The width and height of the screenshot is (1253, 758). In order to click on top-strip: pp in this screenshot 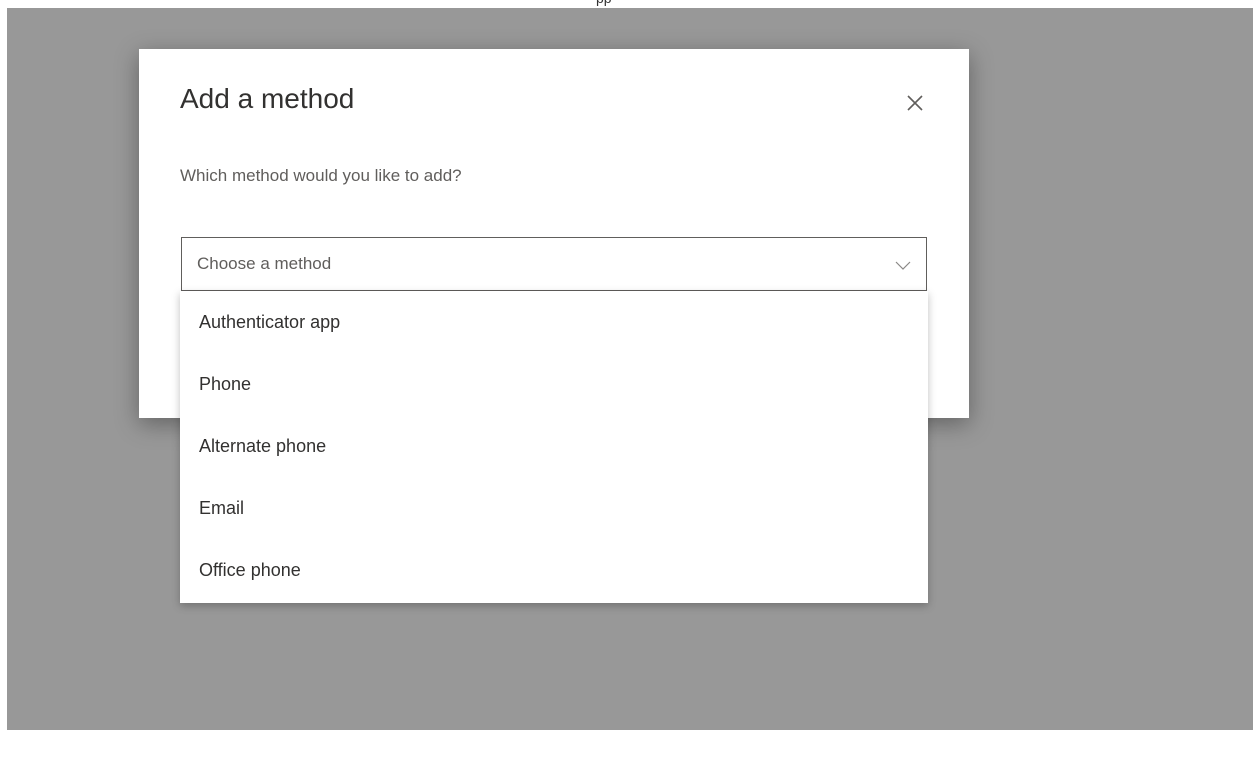, I will do `click(626, 4)`.